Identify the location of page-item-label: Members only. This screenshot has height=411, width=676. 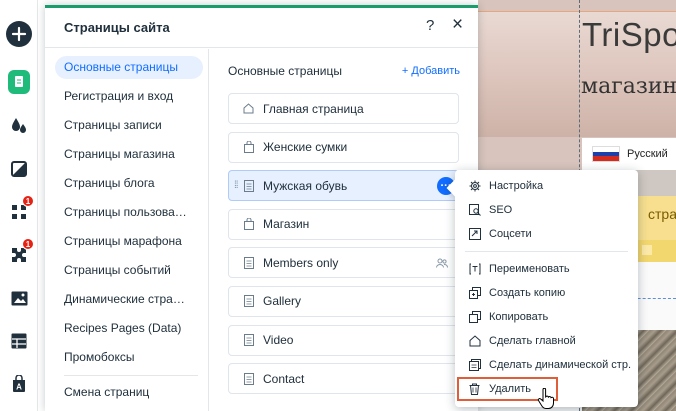
(301, 262).